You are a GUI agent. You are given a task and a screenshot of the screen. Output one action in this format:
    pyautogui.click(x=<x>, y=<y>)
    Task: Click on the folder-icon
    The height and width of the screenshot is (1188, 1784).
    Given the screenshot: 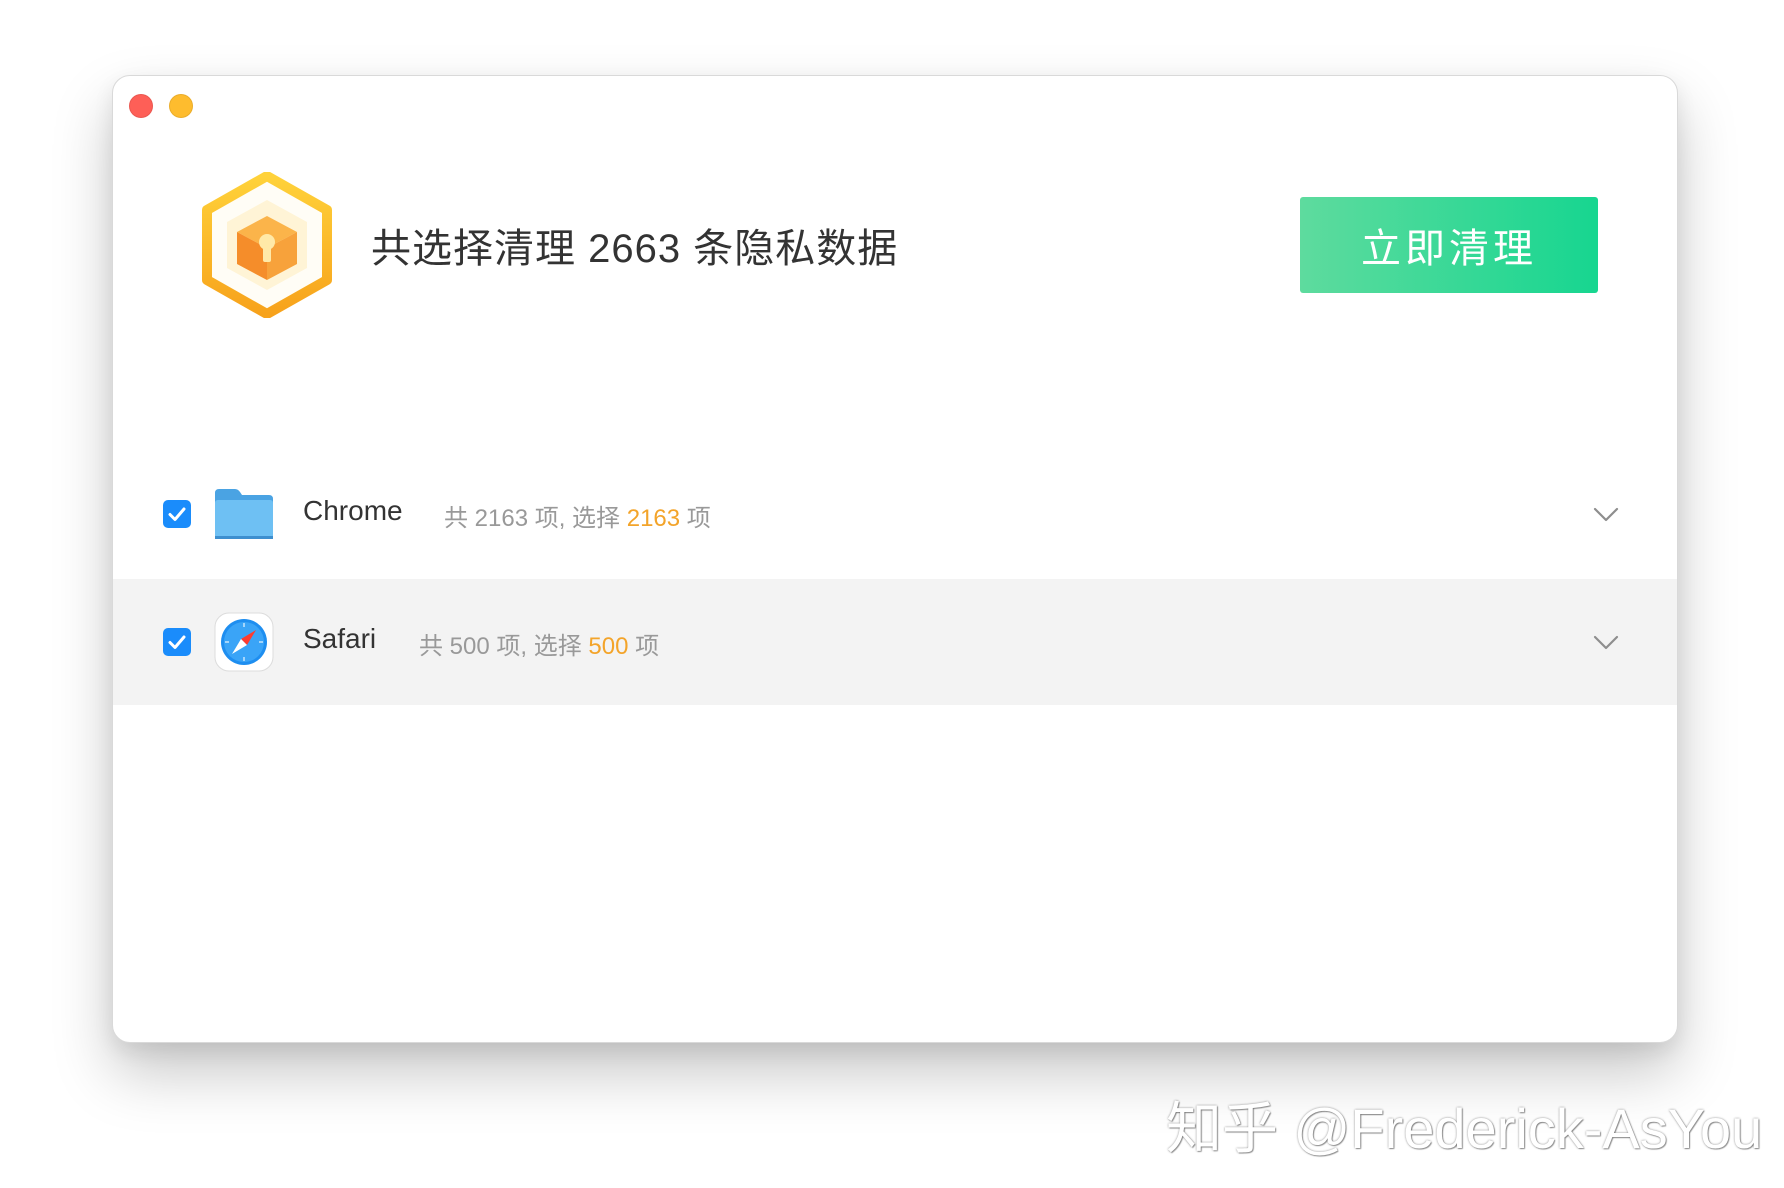 What is the action you would take?
    pyautogui.click(x=244, y=514)
    